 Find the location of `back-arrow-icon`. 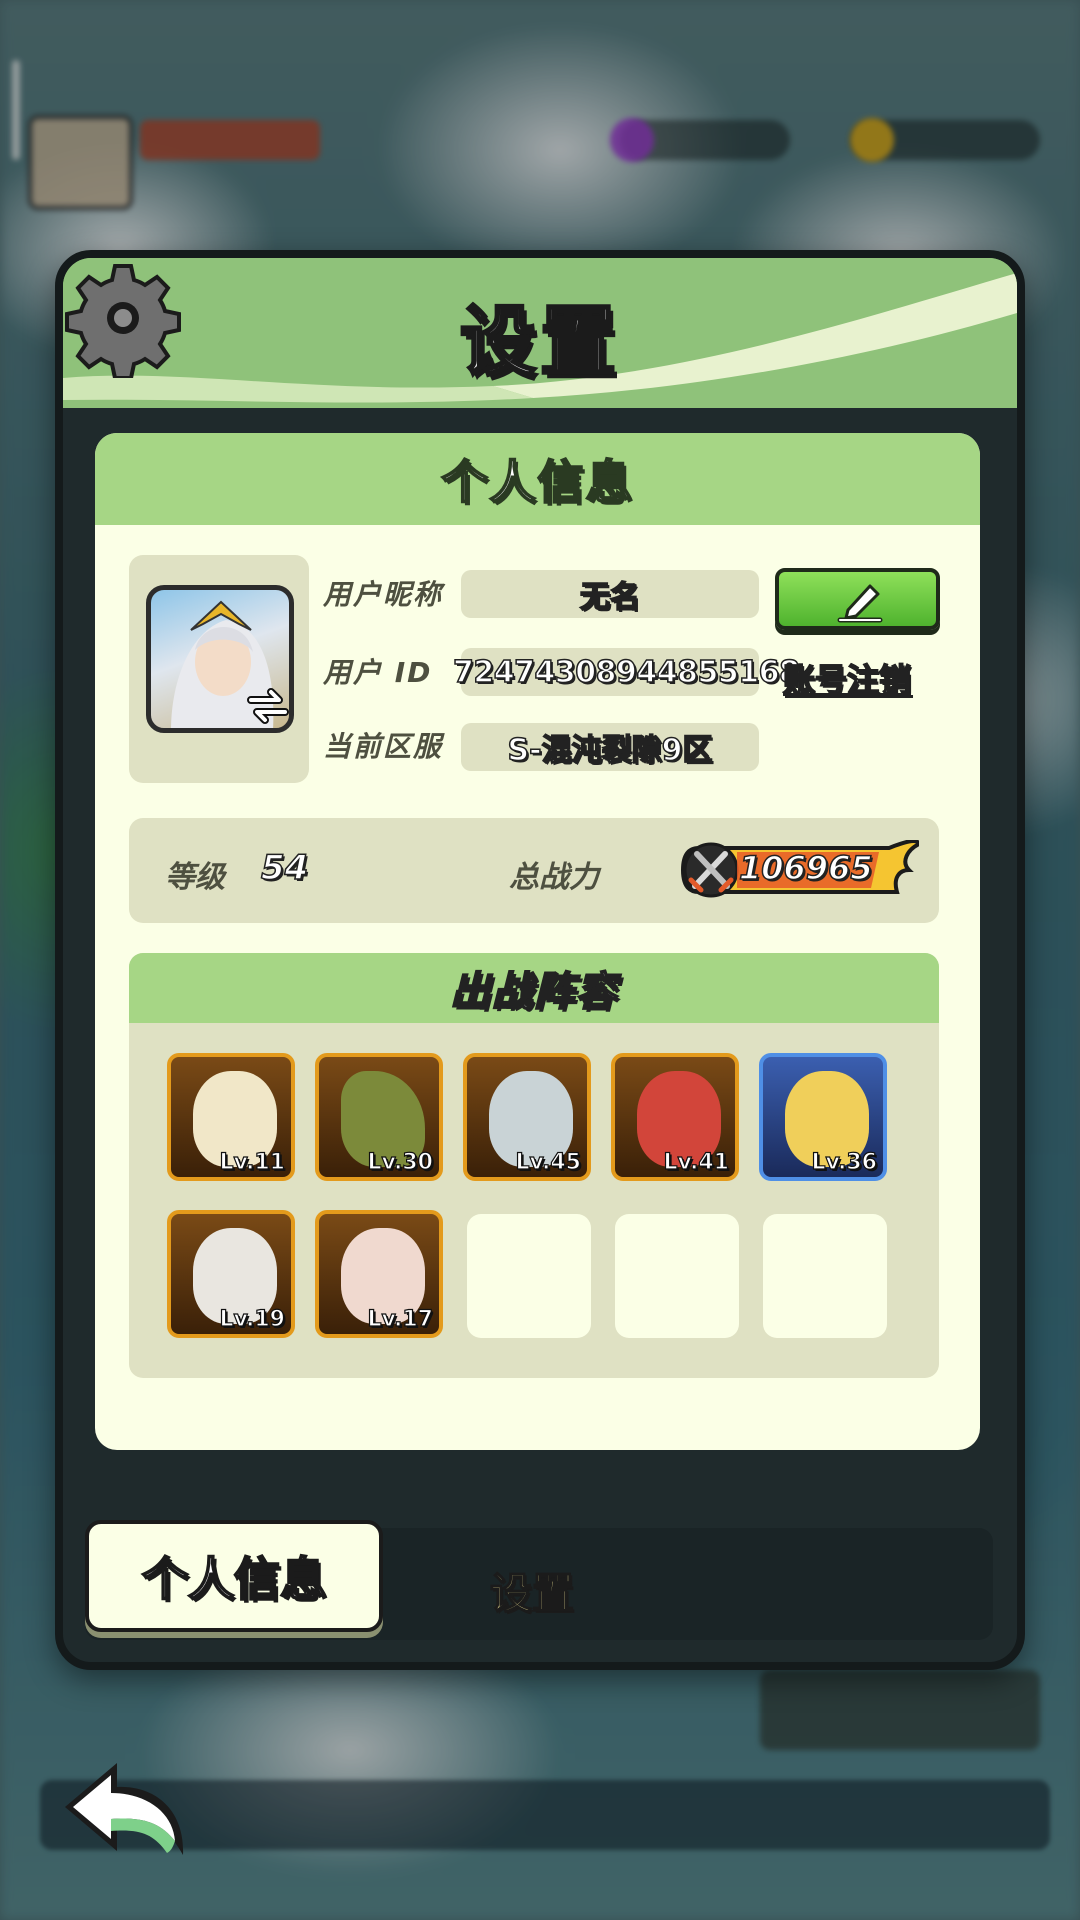

back-arrow-icon is located at coordinates (125, 1810).